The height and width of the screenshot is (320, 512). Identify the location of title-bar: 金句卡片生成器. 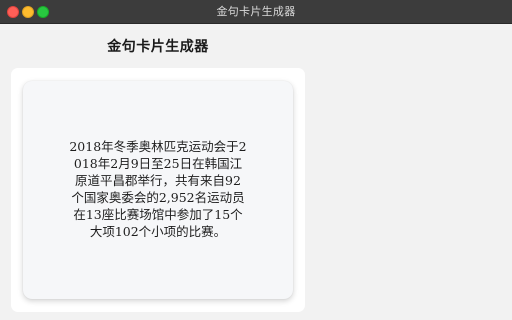
(256, 12).